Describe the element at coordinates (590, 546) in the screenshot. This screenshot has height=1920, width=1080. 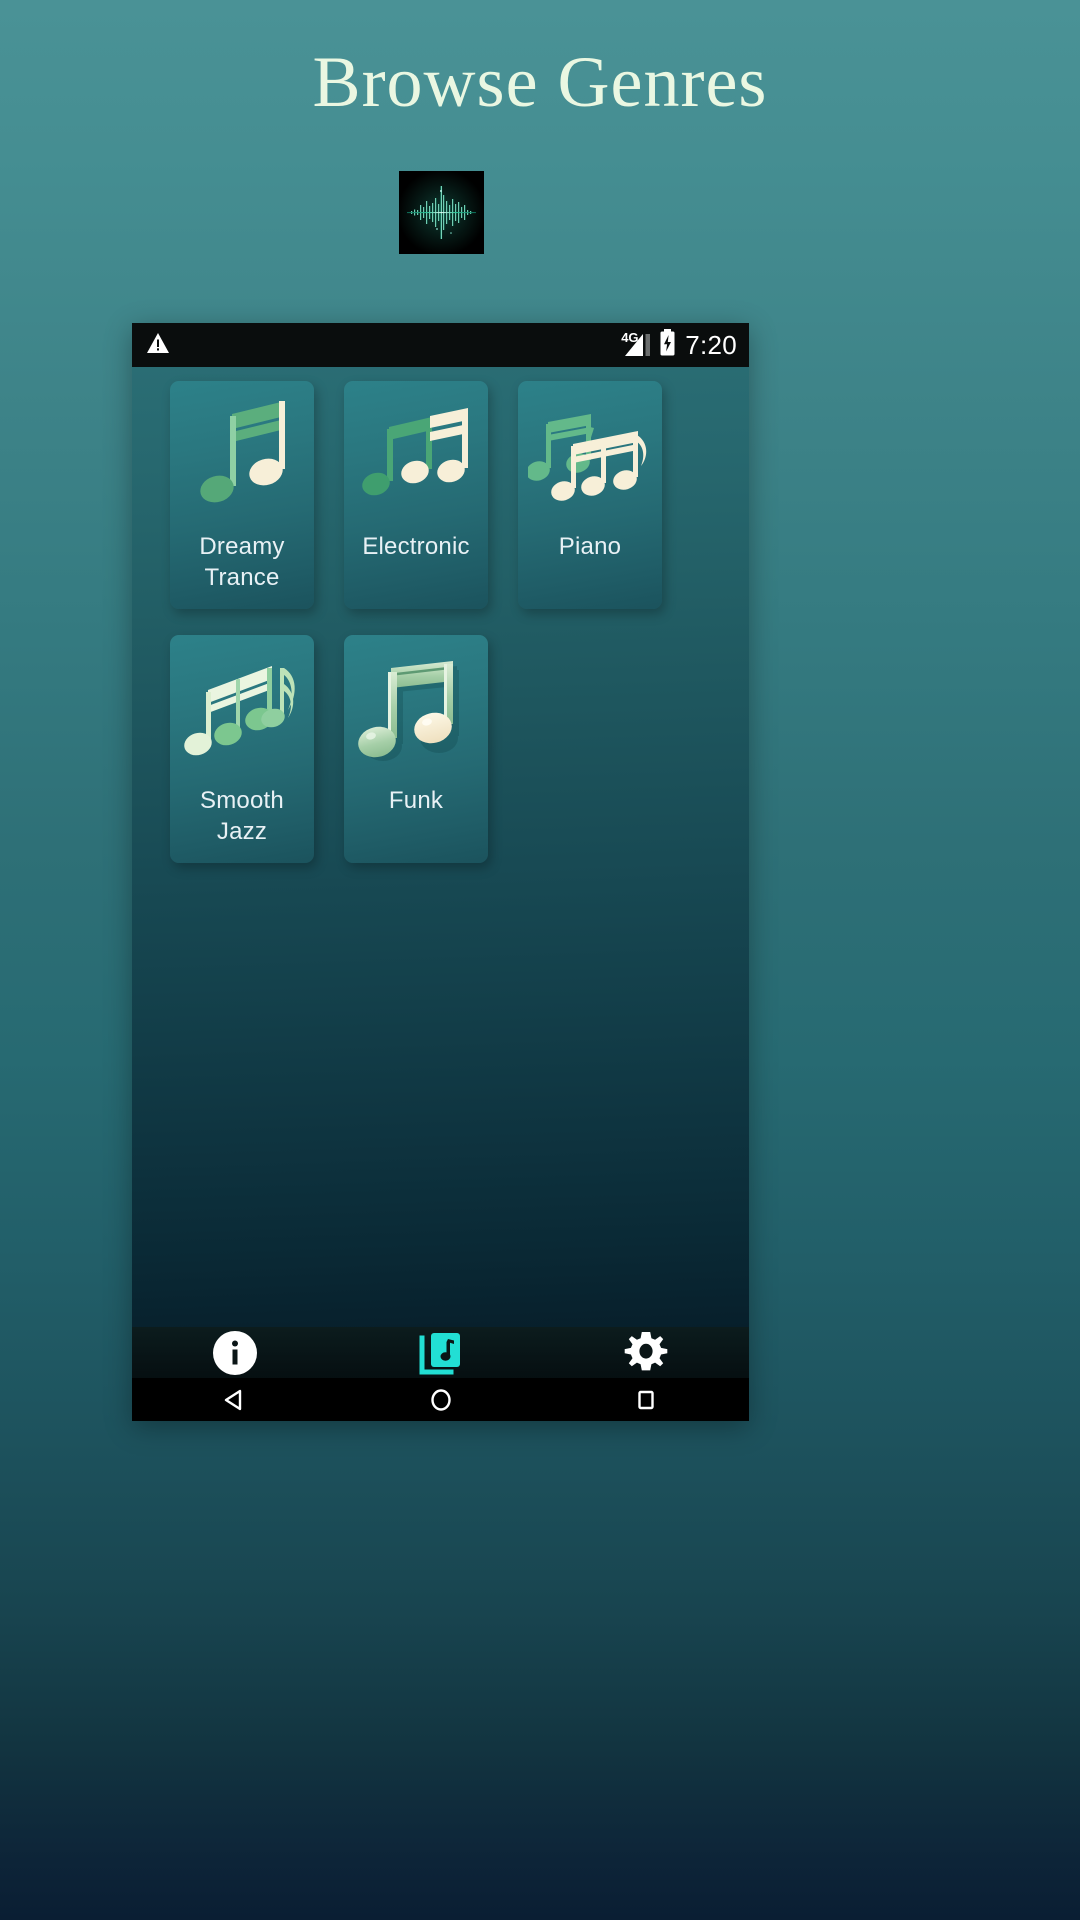
I see `genre-card-label: Piano` at that location.